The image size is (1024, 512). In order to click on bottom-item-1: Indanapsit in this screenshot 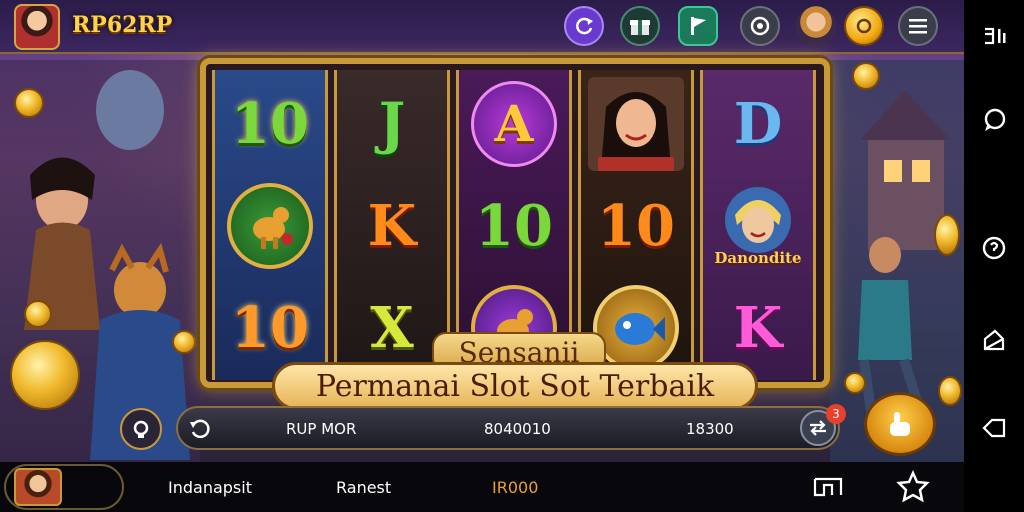, I will do `click(210, 487)`.